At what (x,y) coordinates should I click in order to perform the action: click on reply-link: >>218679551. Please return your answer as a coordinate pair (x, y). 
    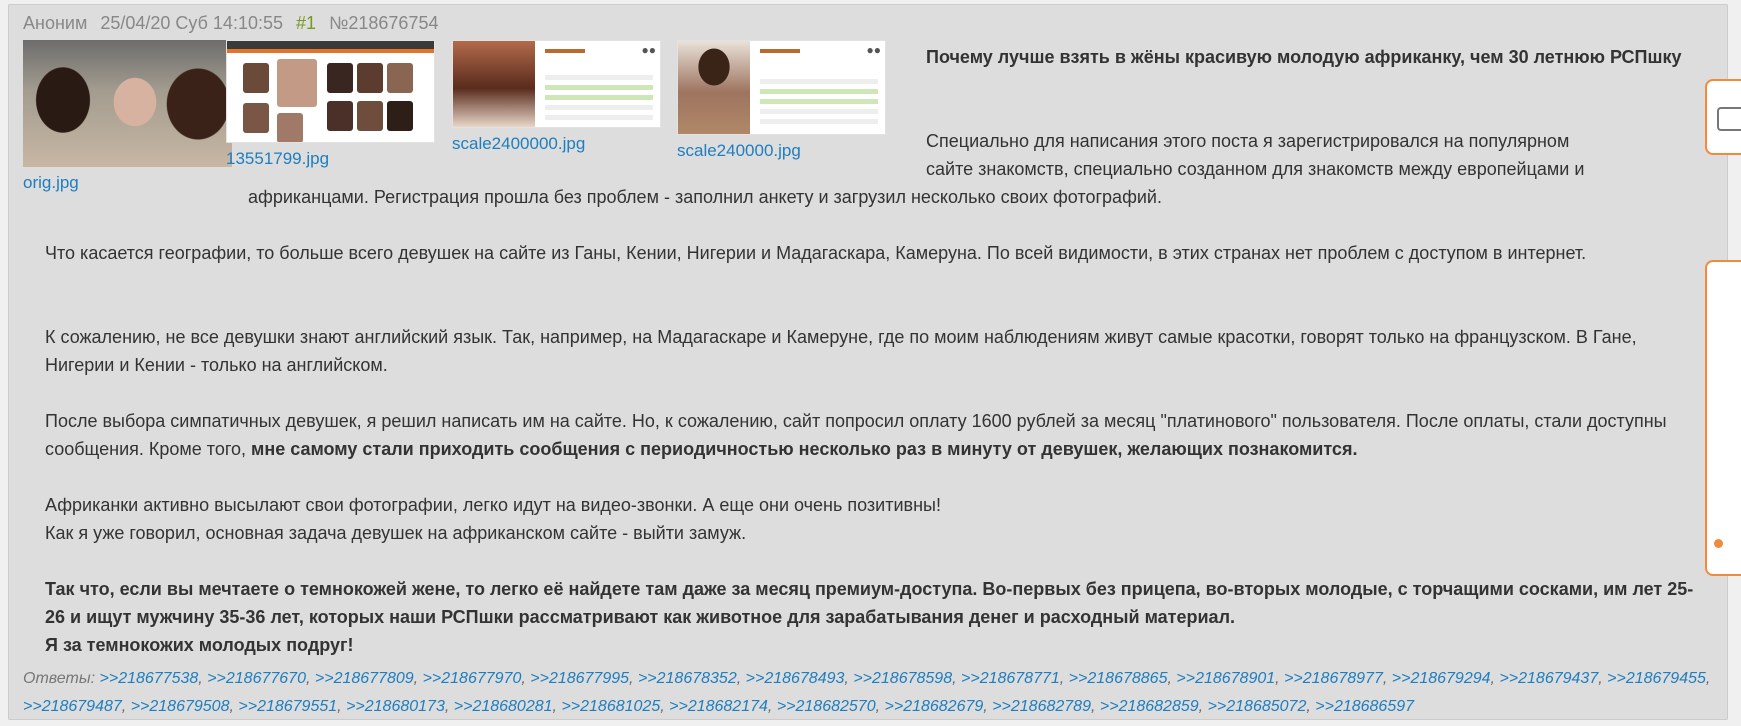
    Looking at the image, I should click on (287, 706).